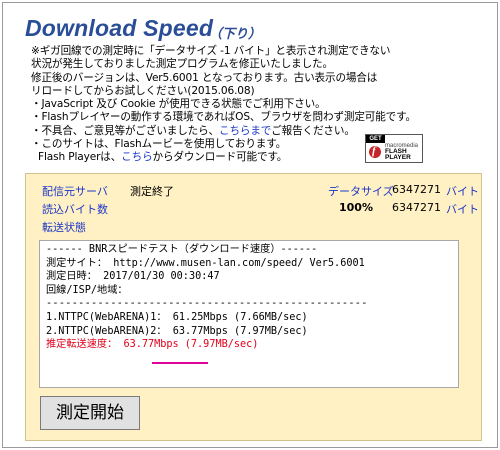 This screenshot has width=500, height=450. I want to click on read-bytes-label: 読込バイト数, so click(75, 209).